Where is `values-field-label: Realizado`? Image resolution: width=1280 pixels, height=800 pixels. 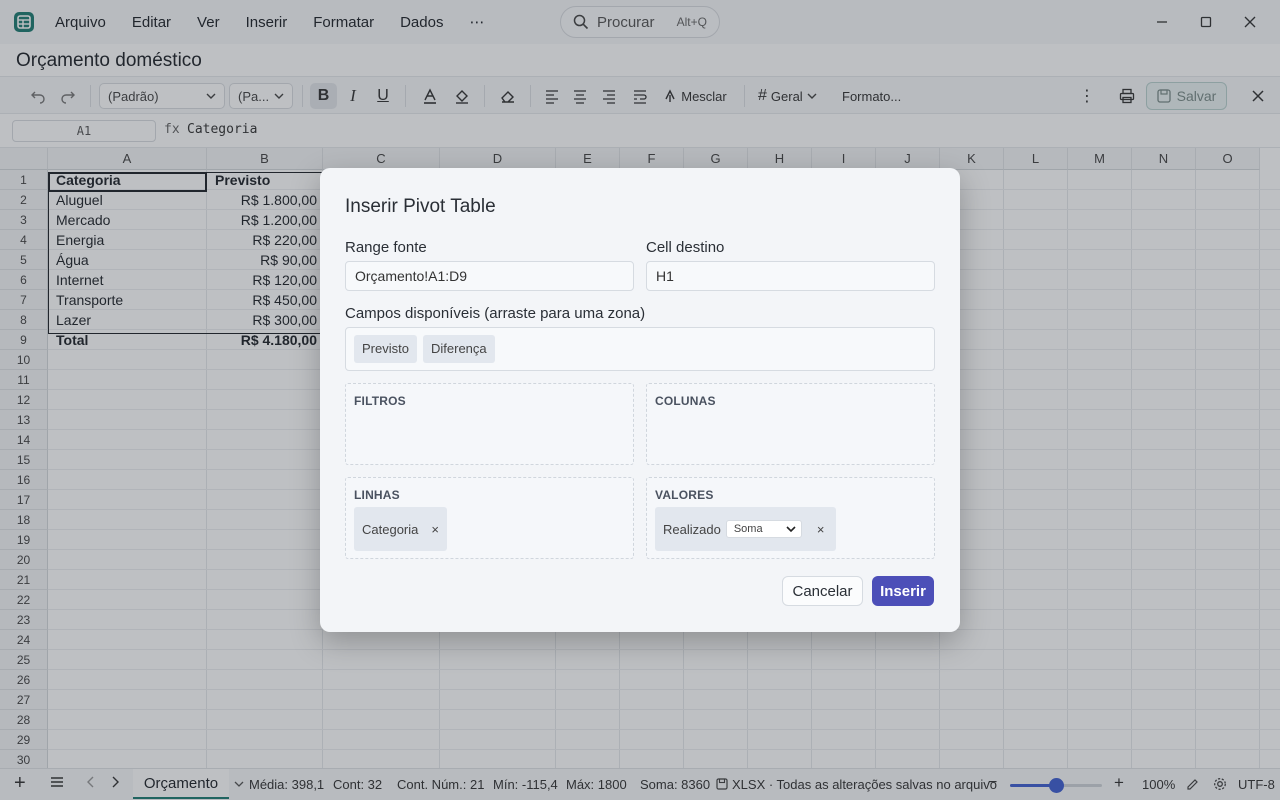
values-field-label: Realizado is located at coordinates (692, 529).